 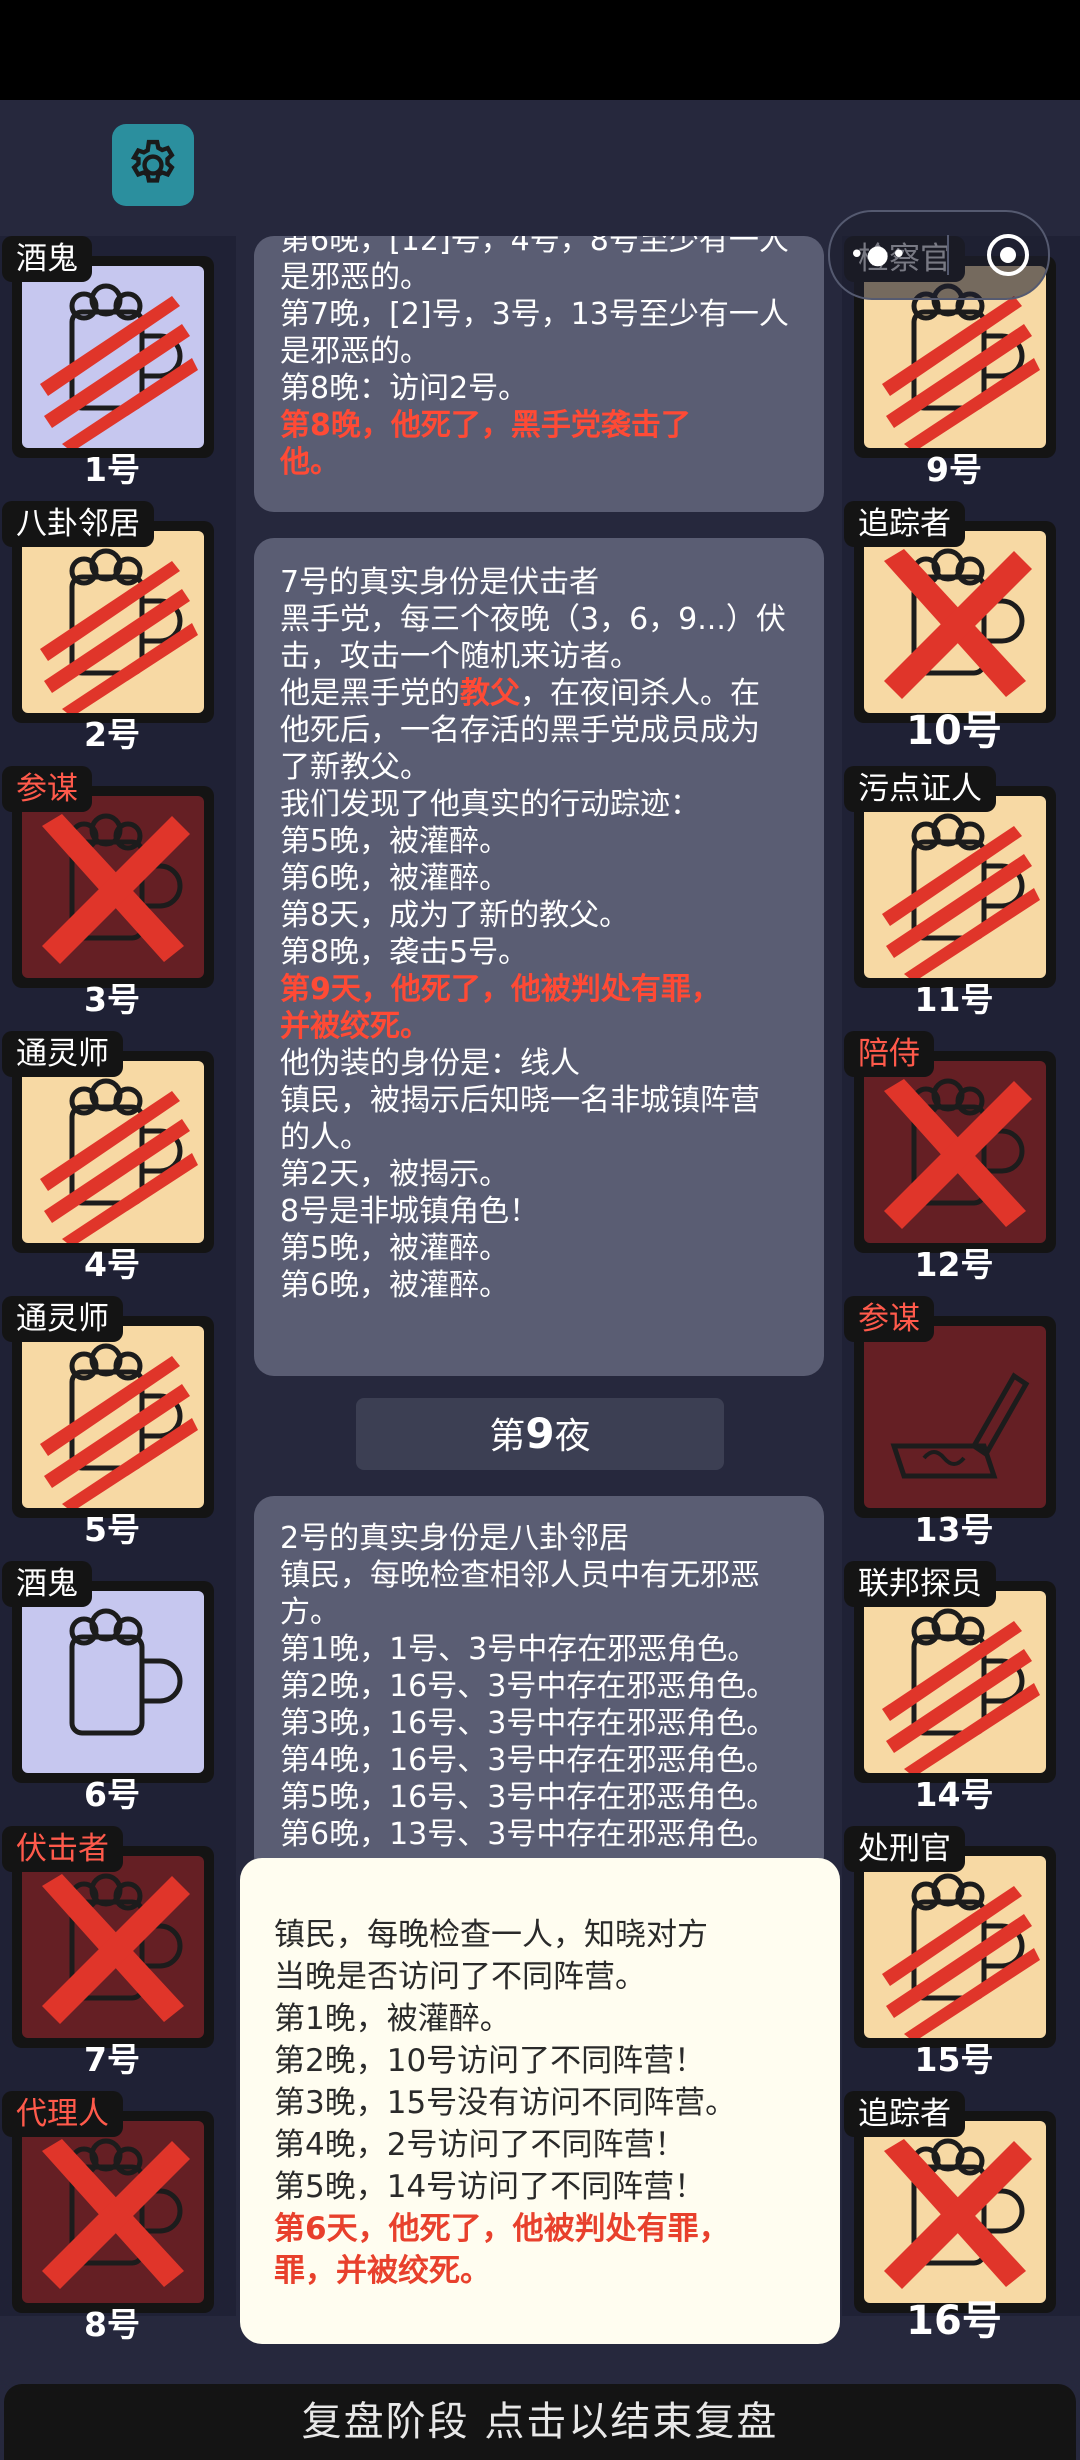 I want to click on player-number: 11号, so click(x=954, y=999).